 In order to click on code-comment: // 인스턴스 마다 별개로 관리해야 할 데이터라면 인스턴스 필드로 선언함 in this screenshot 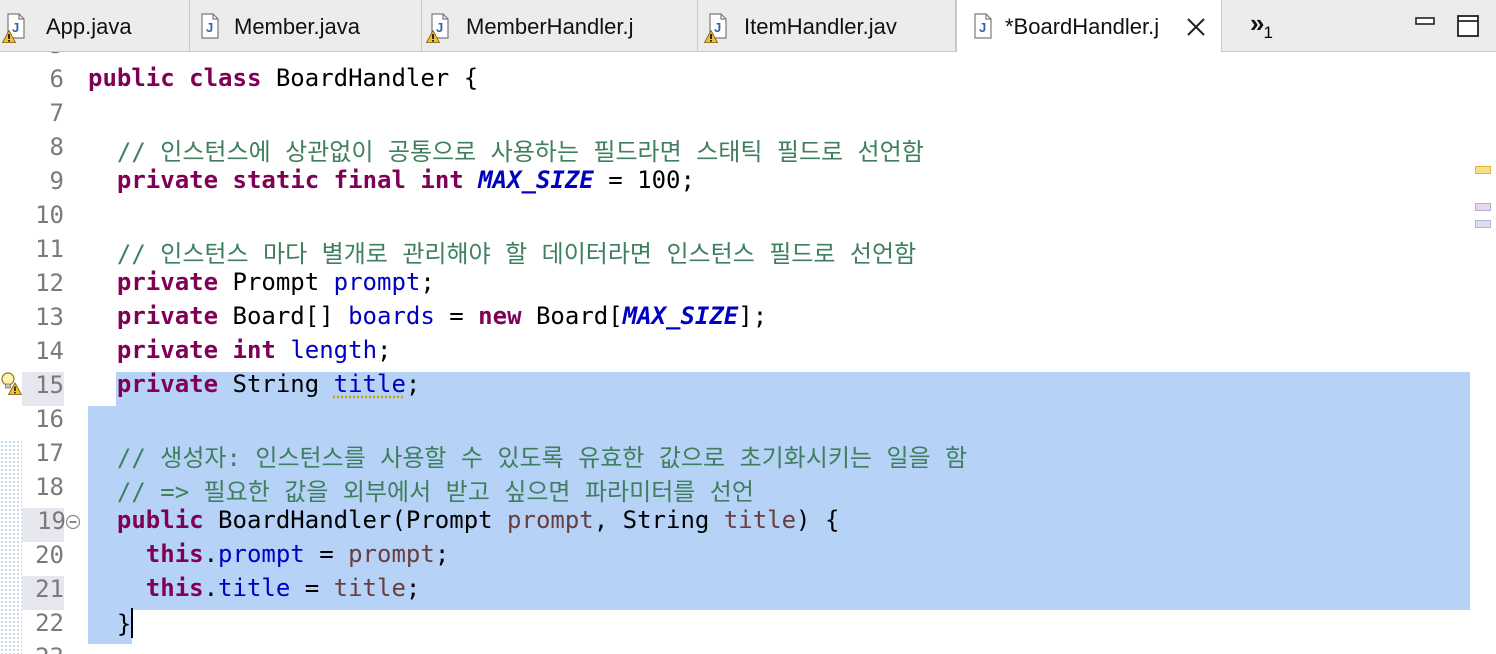, I will do `click(502, 254)`.